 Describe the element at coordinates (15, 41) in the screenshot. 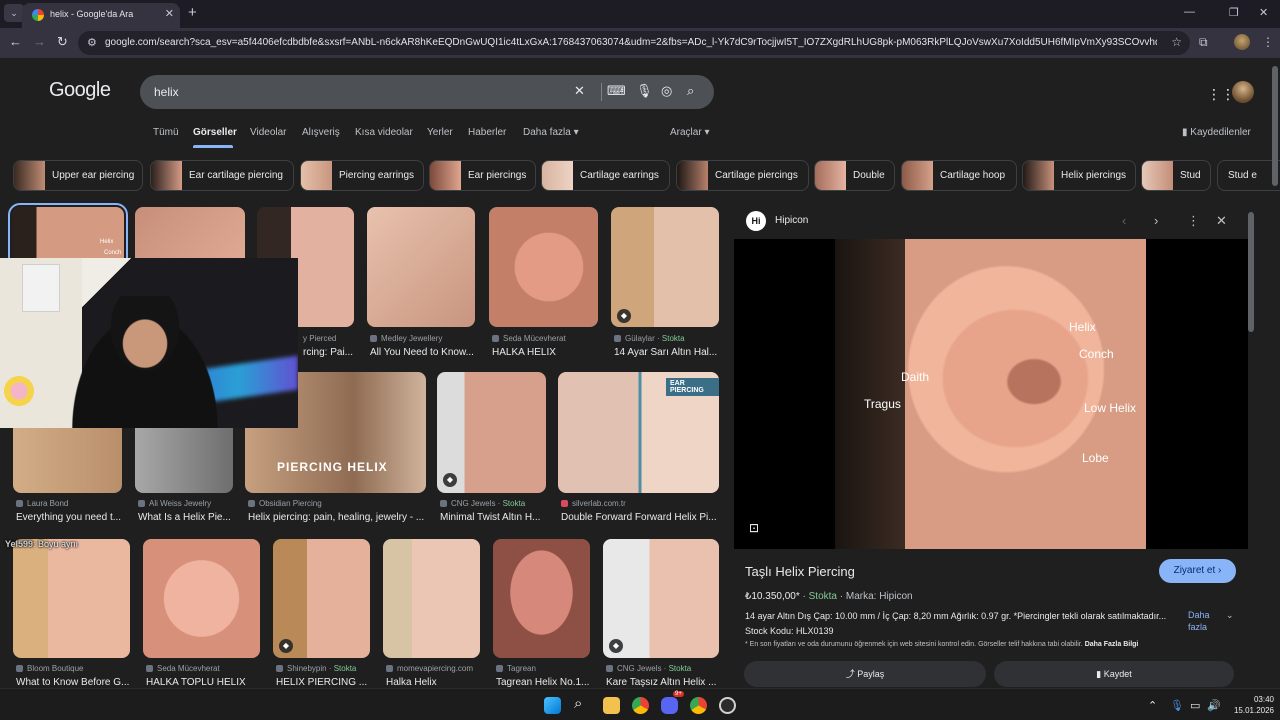

I see `back-icon: ←` at that location.